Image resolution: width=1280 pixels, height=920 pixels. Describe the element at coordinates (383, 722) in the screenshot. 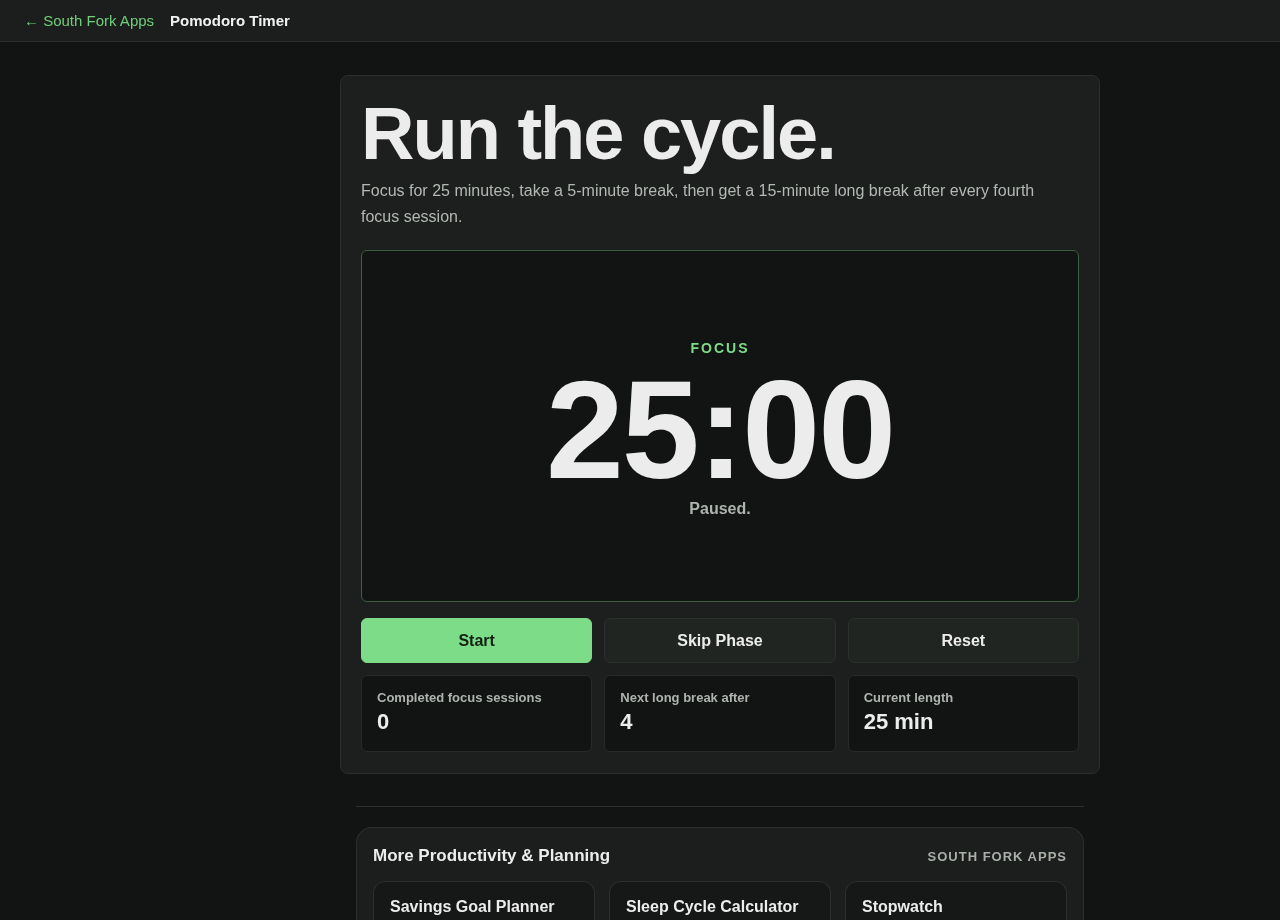

I see `stat-value: 0` at that location.